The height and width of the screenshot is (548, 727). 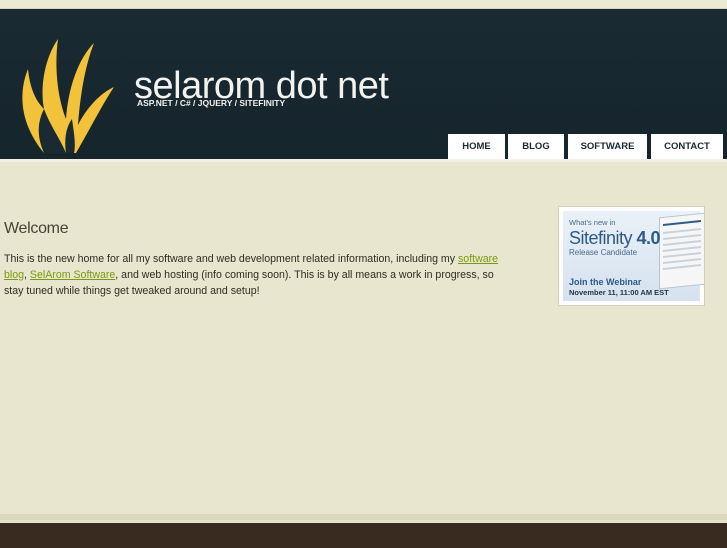 What do you see at coordinates (687, 146) in the screenshot?
I see `nav-contact: CONTACT` at bounding box center [687, 146].